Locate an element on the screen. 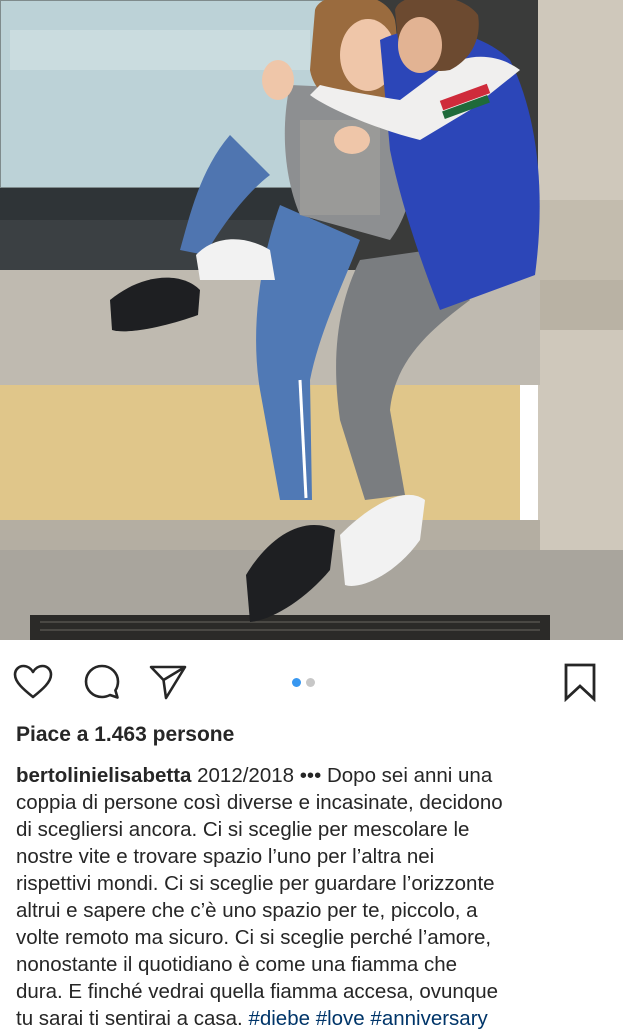 Image resolution: width=623 pixels, height=1032 pixels. save-button is located at coordinates (580, 682).